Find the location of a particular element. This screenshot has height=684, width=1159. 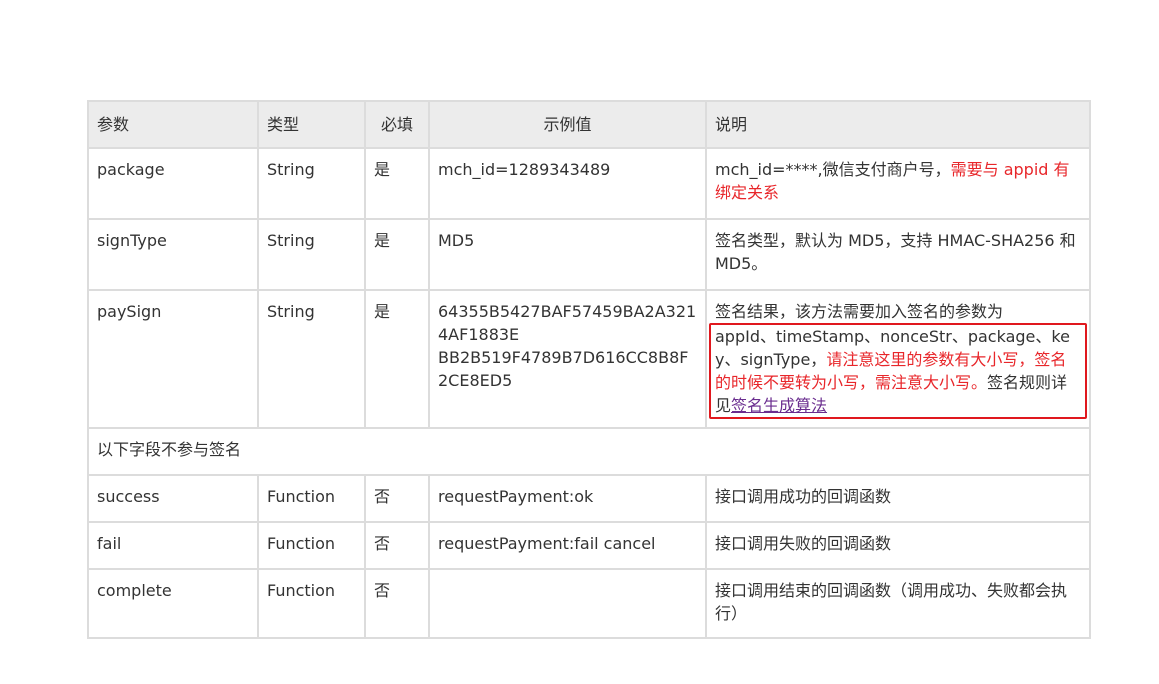

param-name: success is located at coordinates (173, 498).